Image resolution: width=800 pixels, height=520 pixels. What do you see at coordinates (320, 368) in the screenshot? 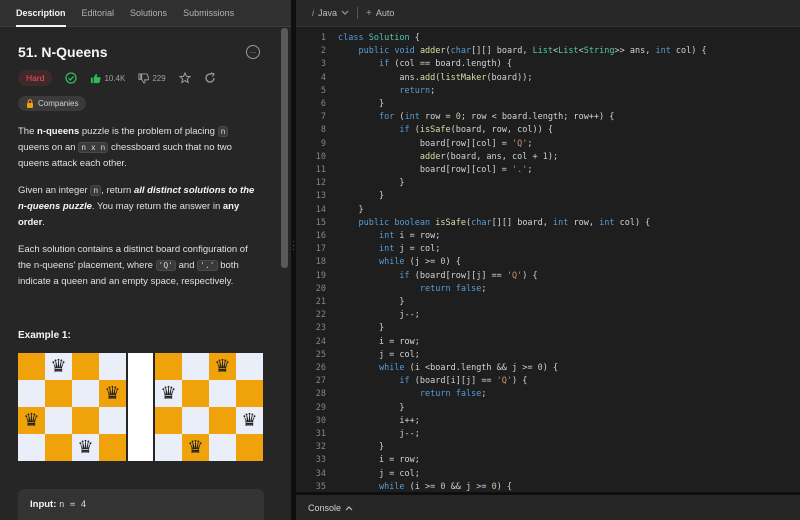
I see `line-number: 26` at bounding box center [320, 368].